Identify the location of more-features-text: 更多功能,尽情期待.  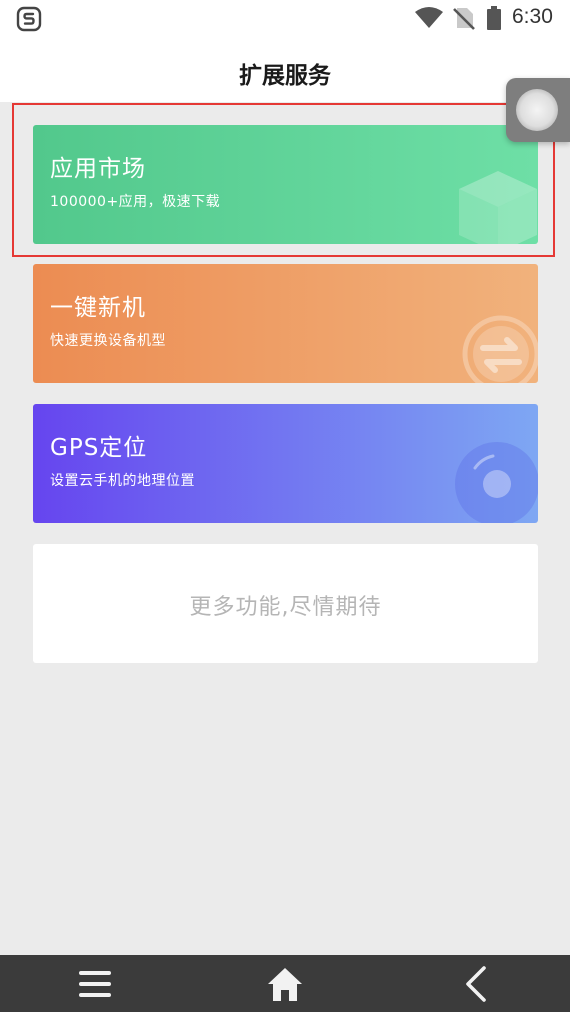
(285, 607).